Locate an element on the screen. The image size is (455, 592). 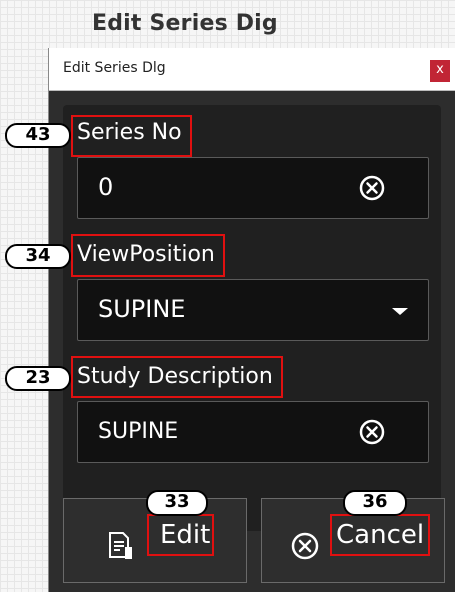
series-no-value: 0 is located at coordinates (106, 187).